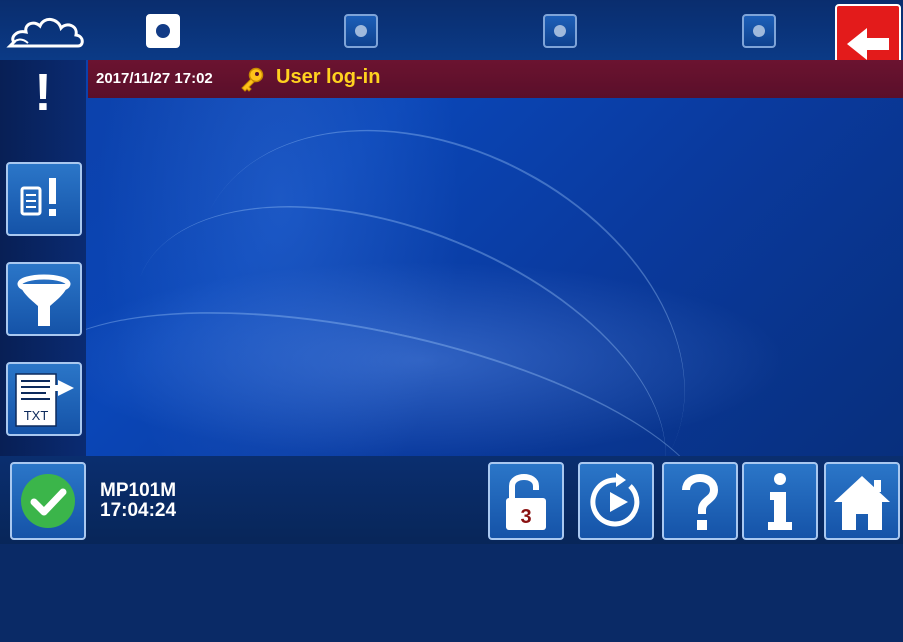 This screenshot has height=642, width=903. I want to click on acknowledge-button, so click(48, 501).